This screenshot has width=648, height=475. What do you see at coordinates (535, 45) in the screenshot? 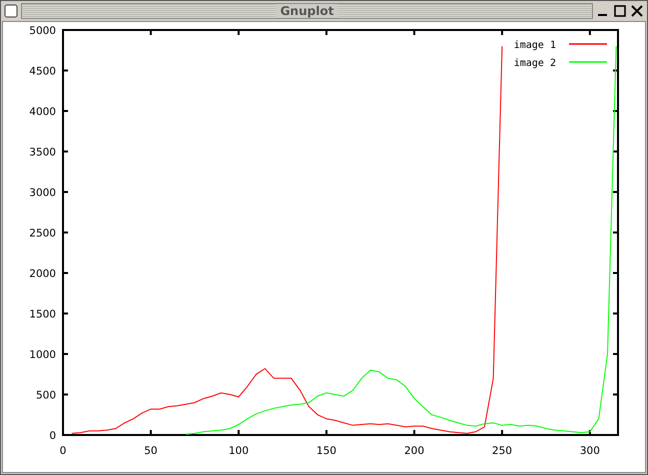
I see `legend-label: image 1` at bounding box center [535, 45].